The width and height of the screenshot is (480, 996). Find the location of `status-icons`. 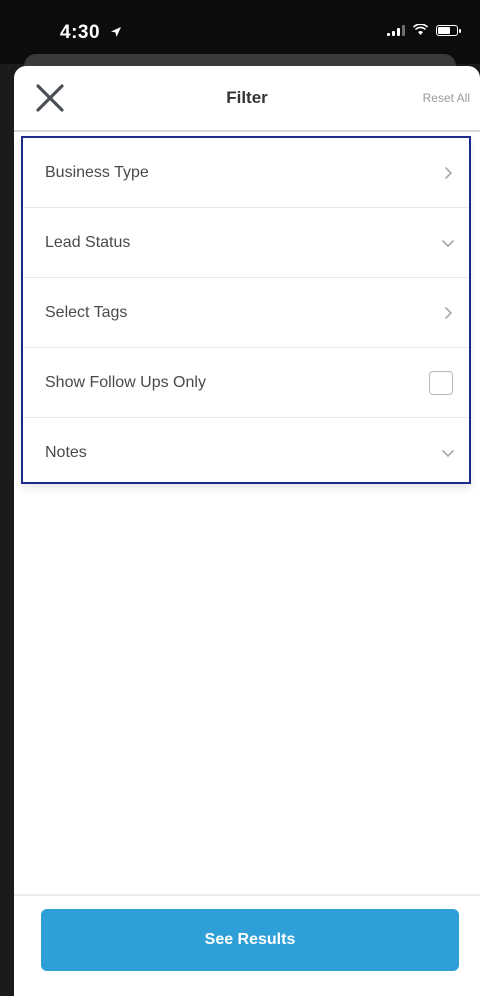

status-icons is located at coordinates (424, 30).